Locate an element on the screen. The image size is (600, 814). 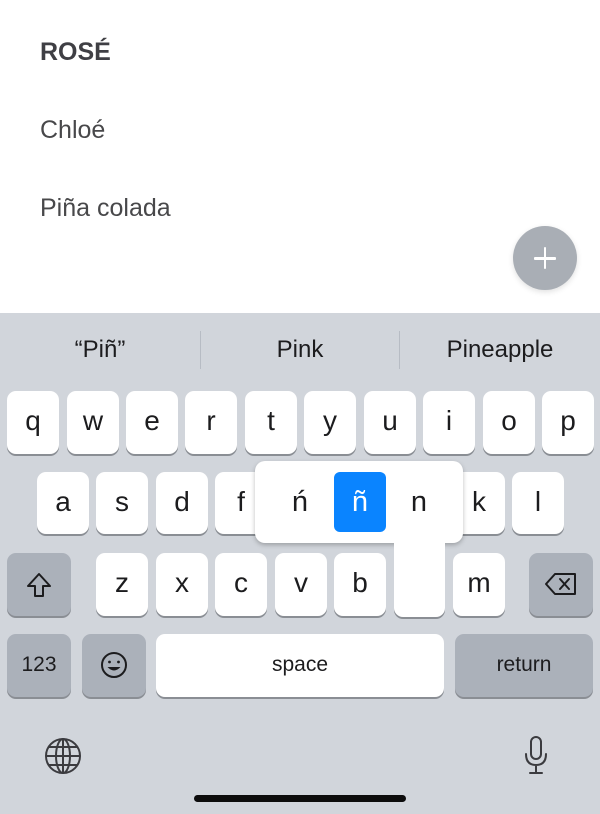
key-w: w is located at coordinates (93, 422).